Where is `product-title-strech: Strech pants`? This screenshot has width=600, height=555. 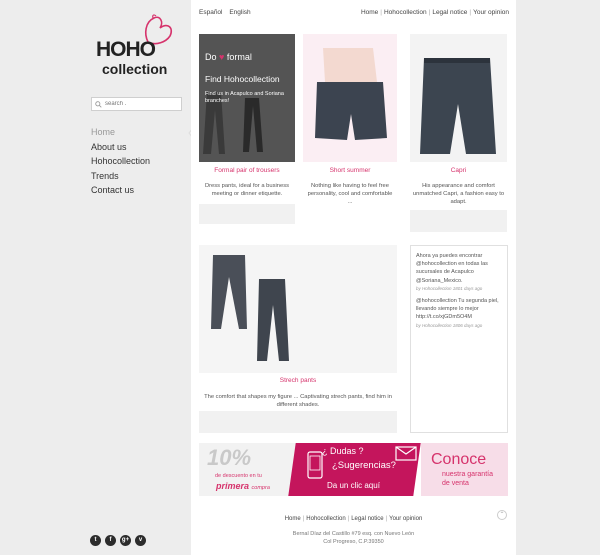
product-title-strech: Strech pants is located at coordinates (298, 380).